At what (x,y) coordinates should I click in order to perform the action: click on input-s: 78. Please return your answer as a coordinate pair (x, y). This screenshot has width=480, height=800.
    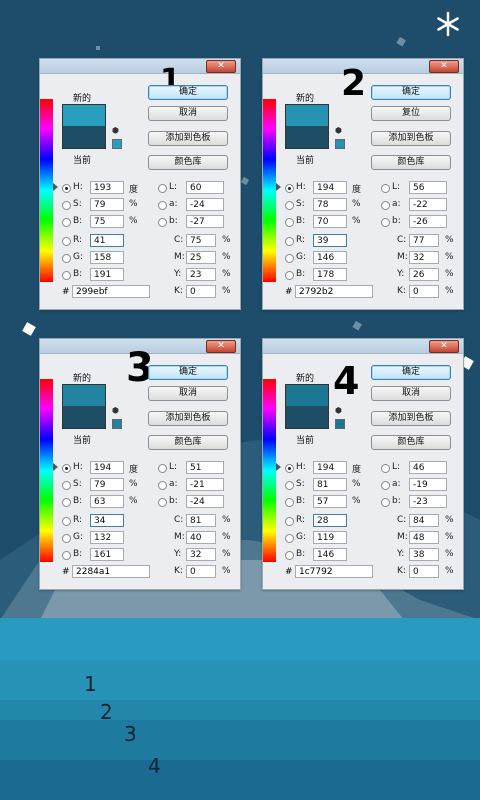
    Looking at the image, I should click on (330, 204).